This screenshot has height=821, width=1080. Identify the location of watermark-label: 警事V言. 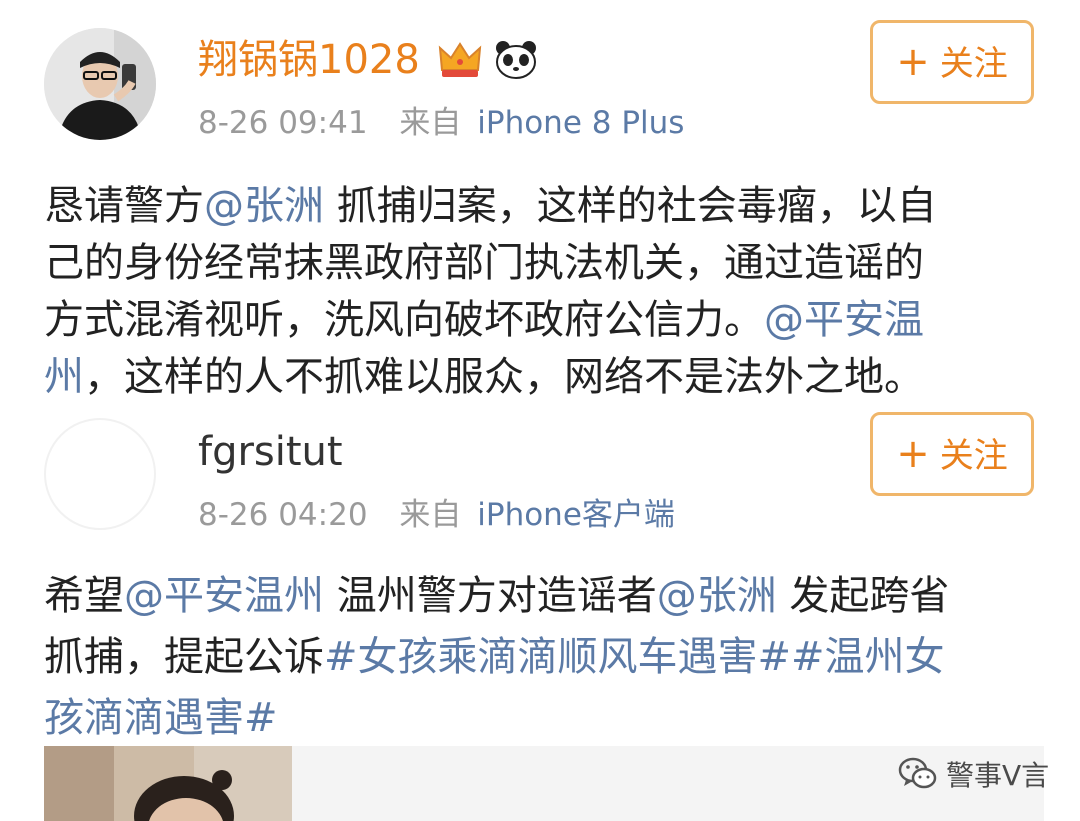
(998, 775).